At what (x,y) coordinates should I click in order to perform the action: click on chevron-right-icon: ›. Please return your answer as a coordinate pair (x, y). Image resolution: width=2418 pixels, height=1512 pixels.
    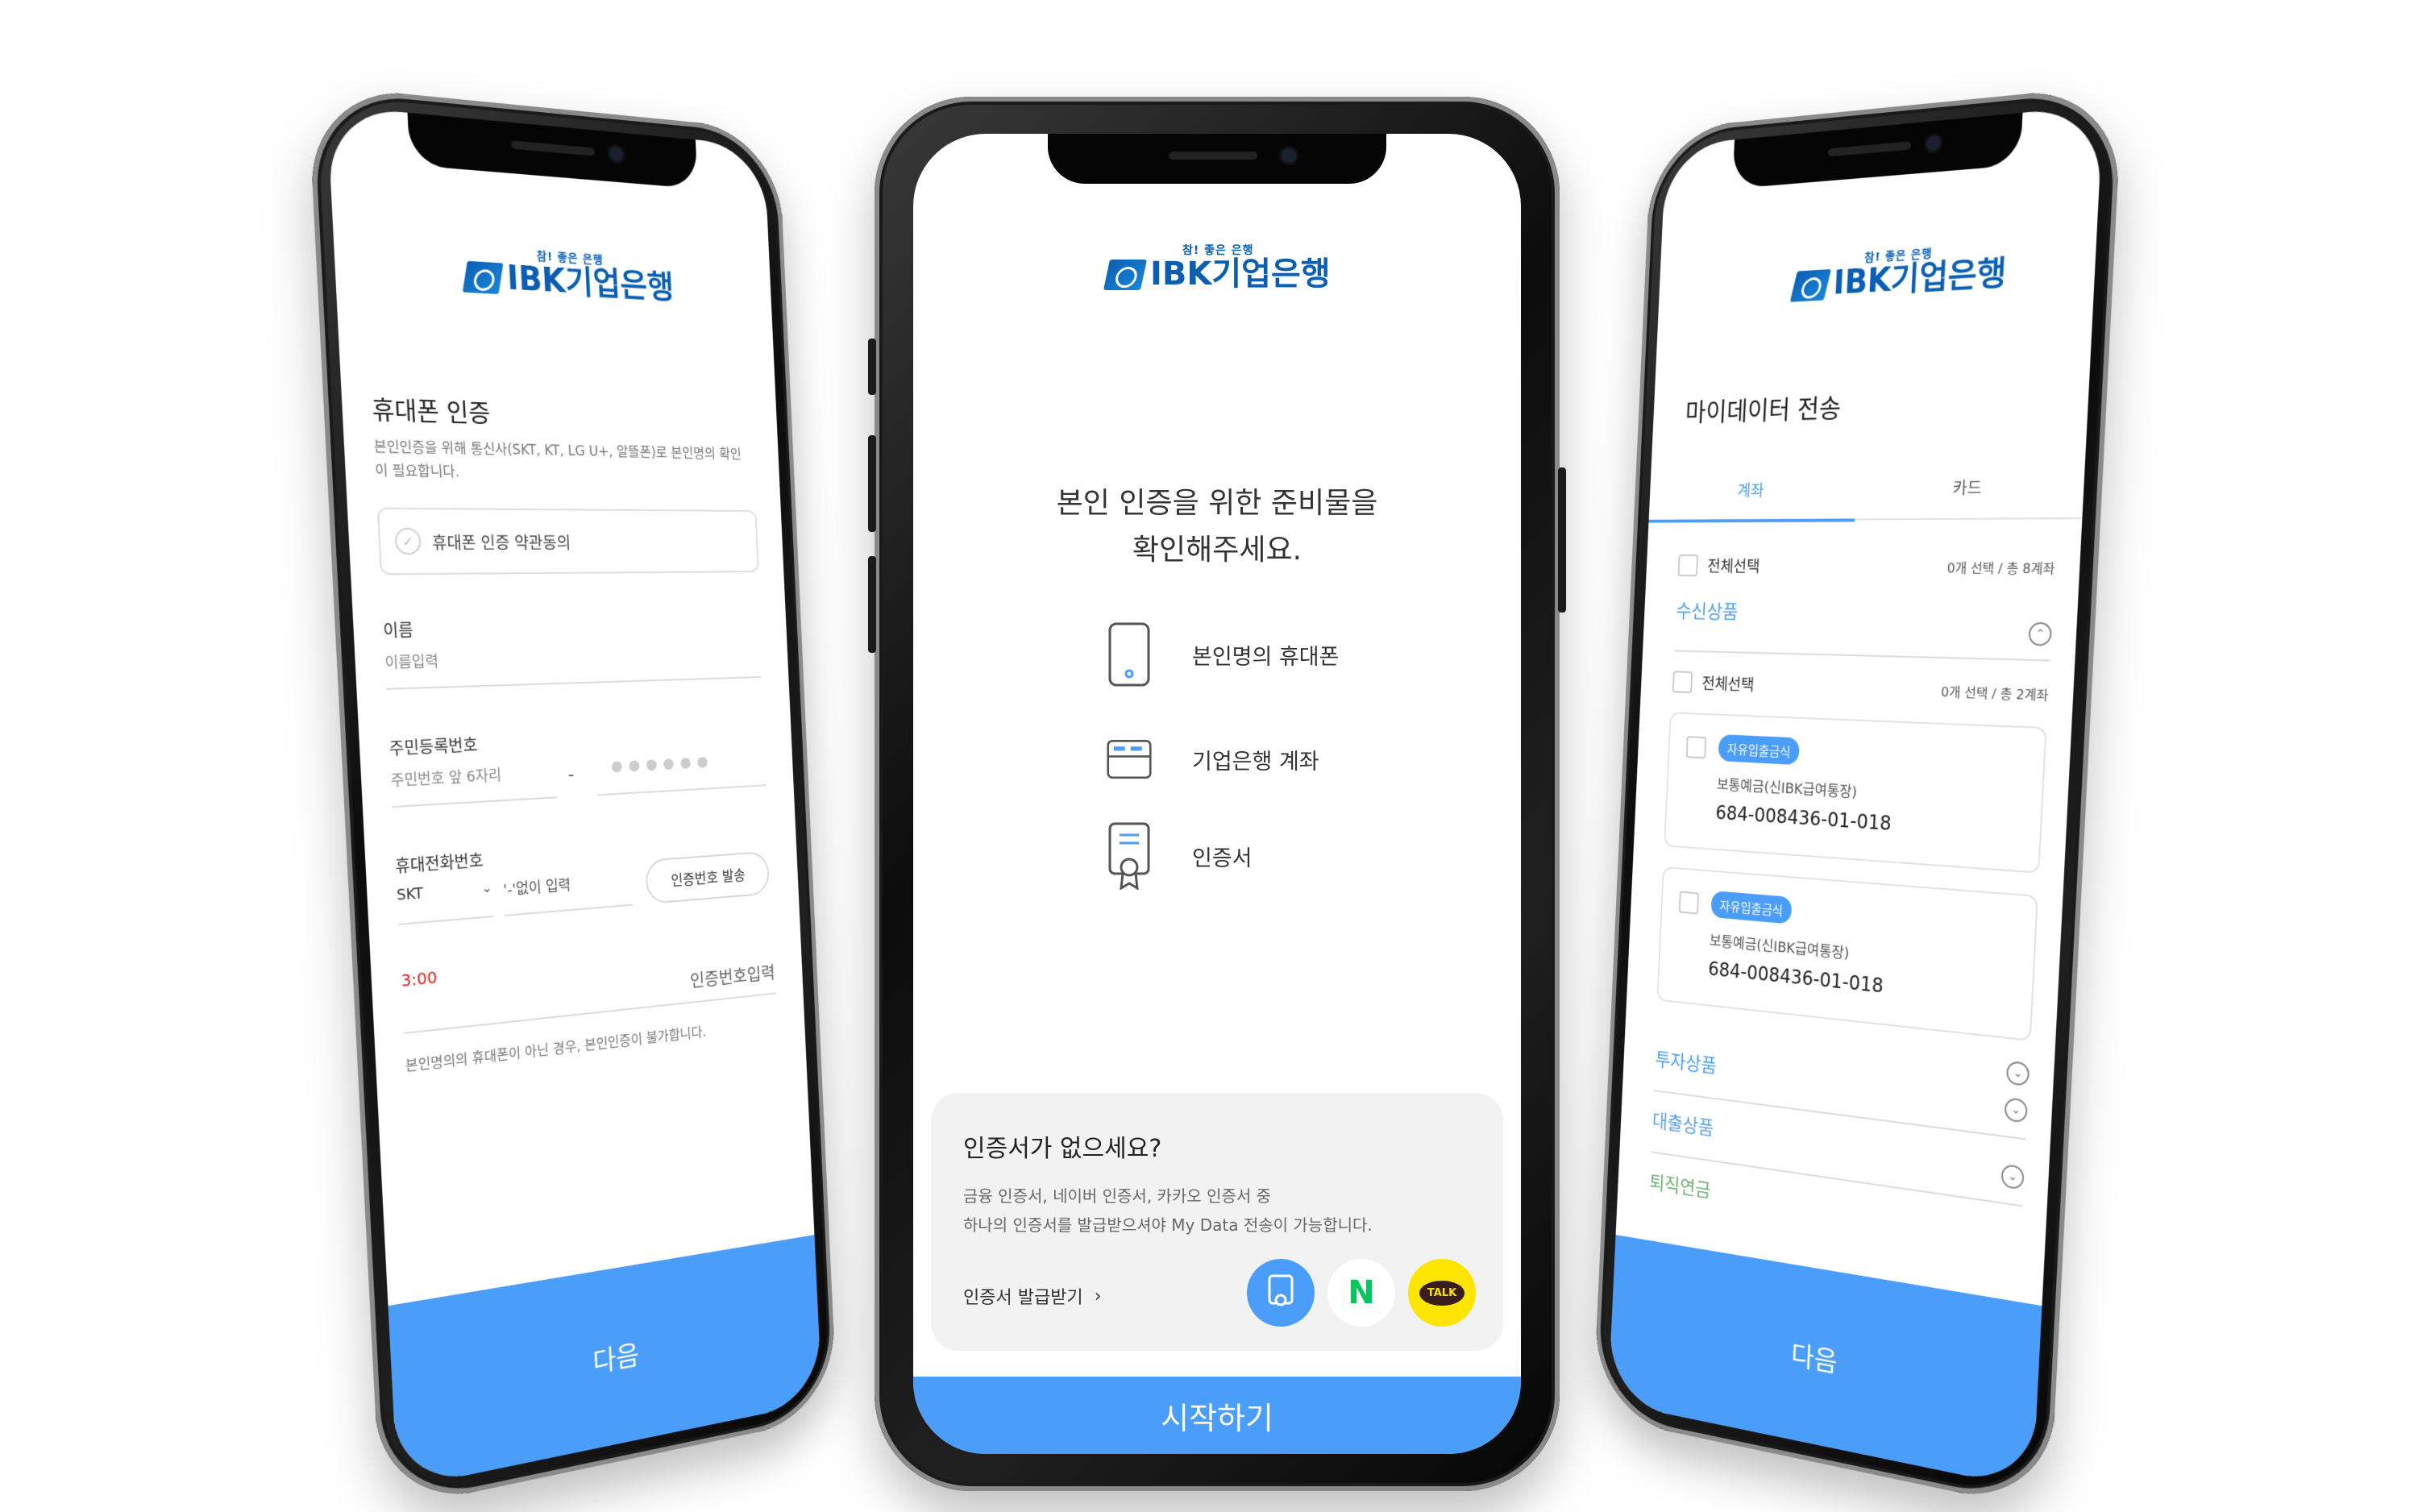
    Looking at the image, I should click on (1098, 1296).